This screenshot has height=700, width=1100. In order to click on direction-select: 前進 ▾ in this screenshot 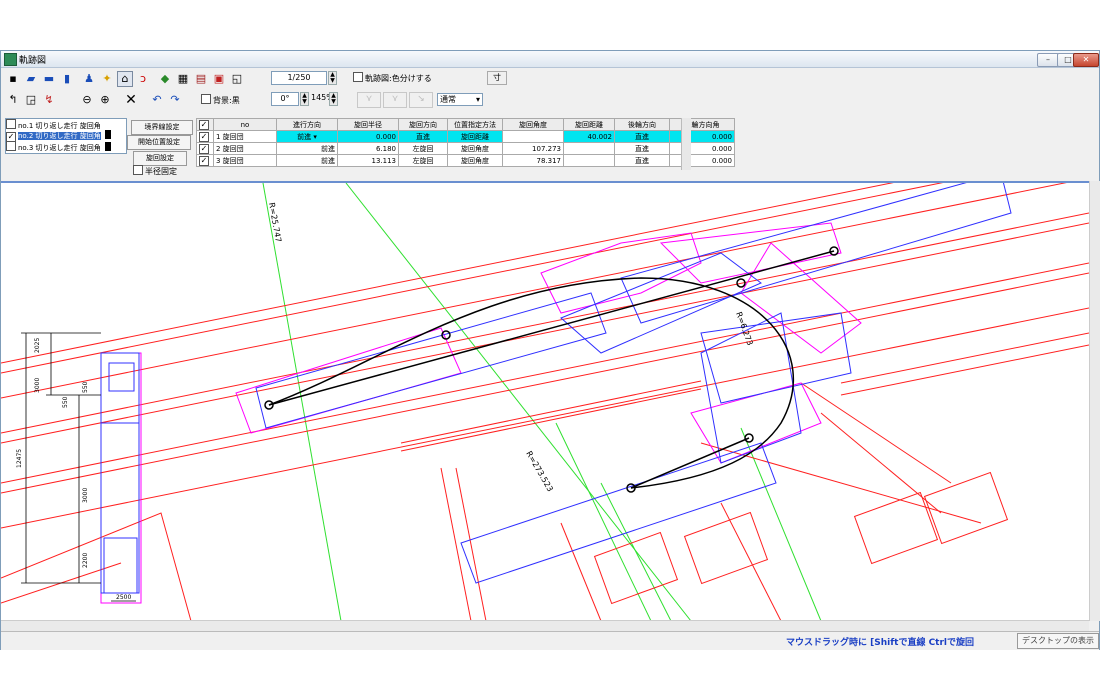, I will do `click(307, 136)`.